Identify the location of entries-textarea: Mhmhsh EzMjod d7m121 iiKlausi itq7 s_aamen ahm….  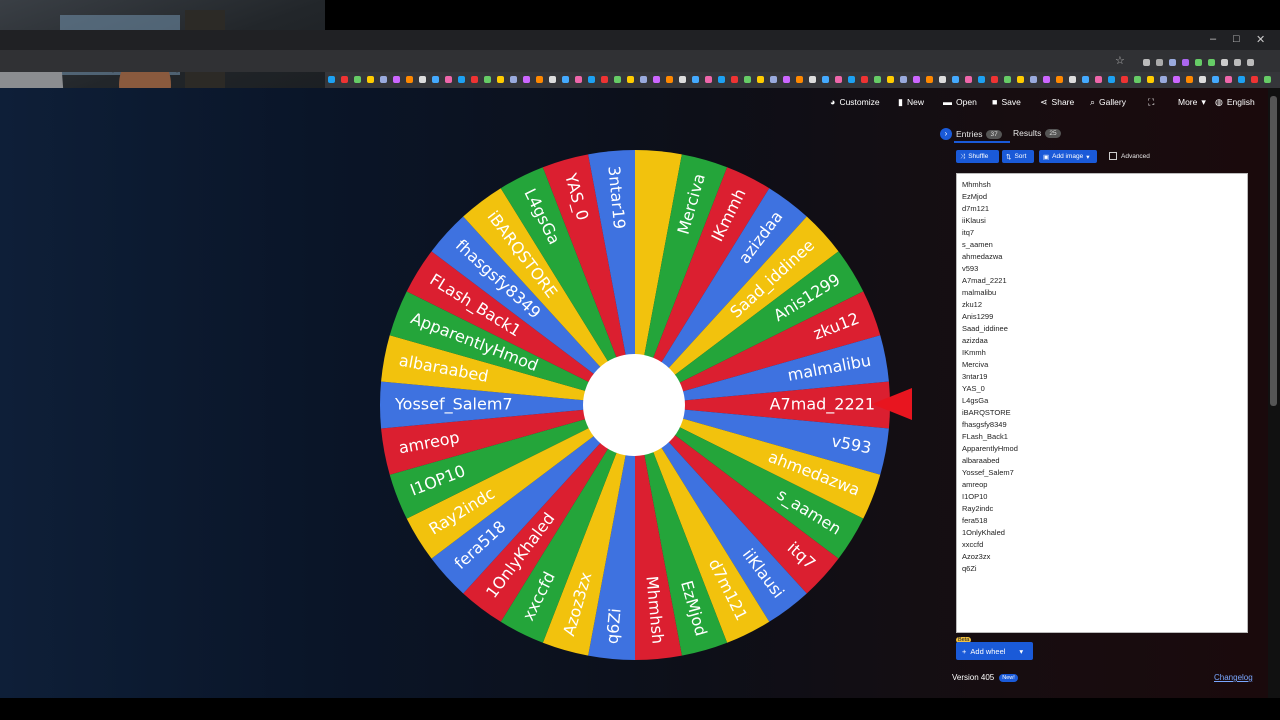
(1102, 403).